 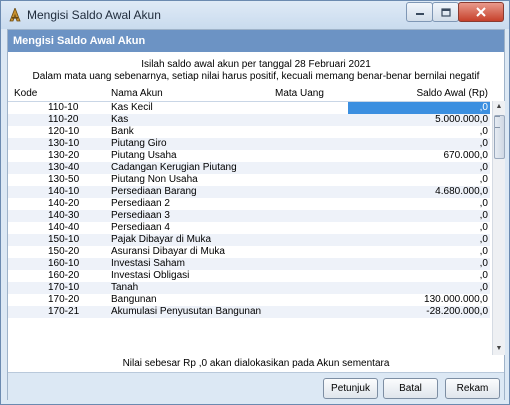 I want to click on table-row: 140-10 Persediaan Barang 4.680.000,0, so click(x=249, y=192).